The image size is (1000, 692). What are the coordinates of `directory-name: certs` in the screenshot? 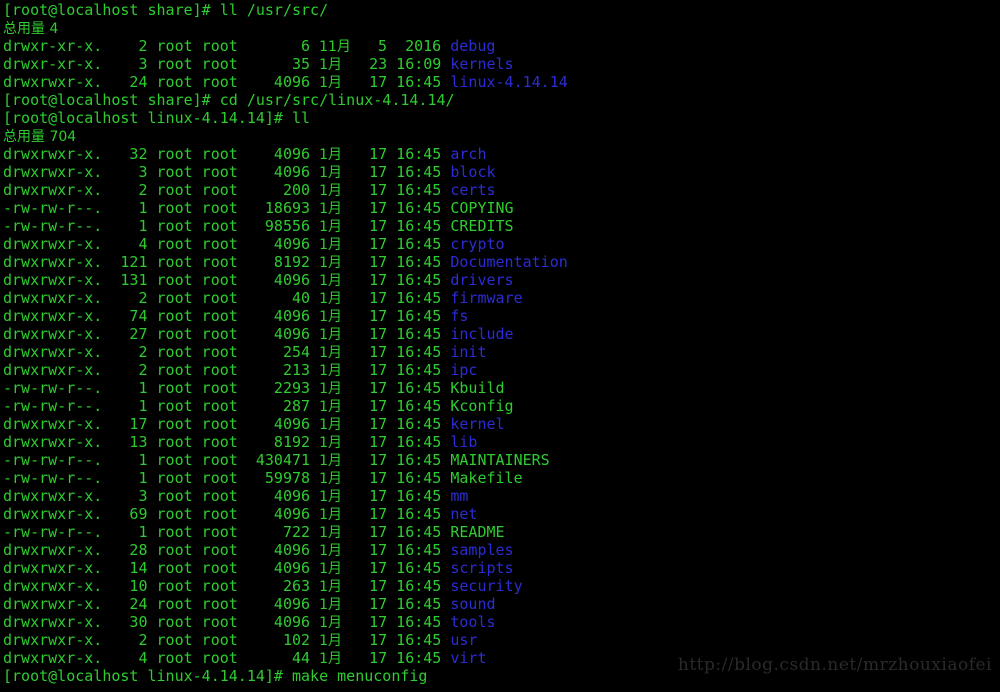 It's located at (472, 190).